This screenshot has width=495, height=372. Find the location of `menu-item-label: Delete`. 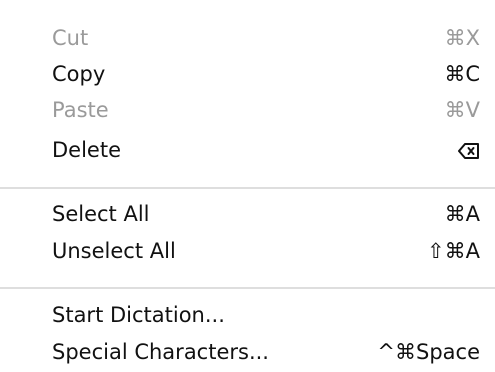

menu-item-label: Delete is located at coordinates (86, 150).